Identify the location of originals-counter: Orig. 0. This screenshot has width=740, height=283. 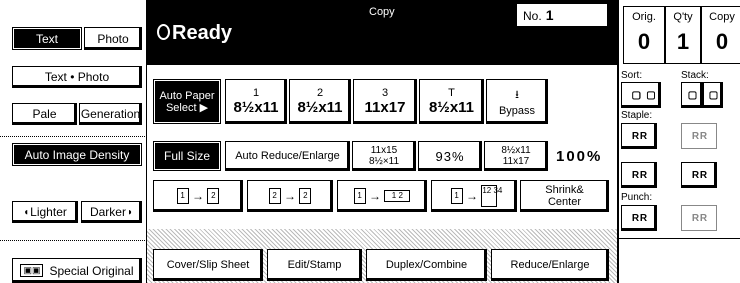
(644, 35).